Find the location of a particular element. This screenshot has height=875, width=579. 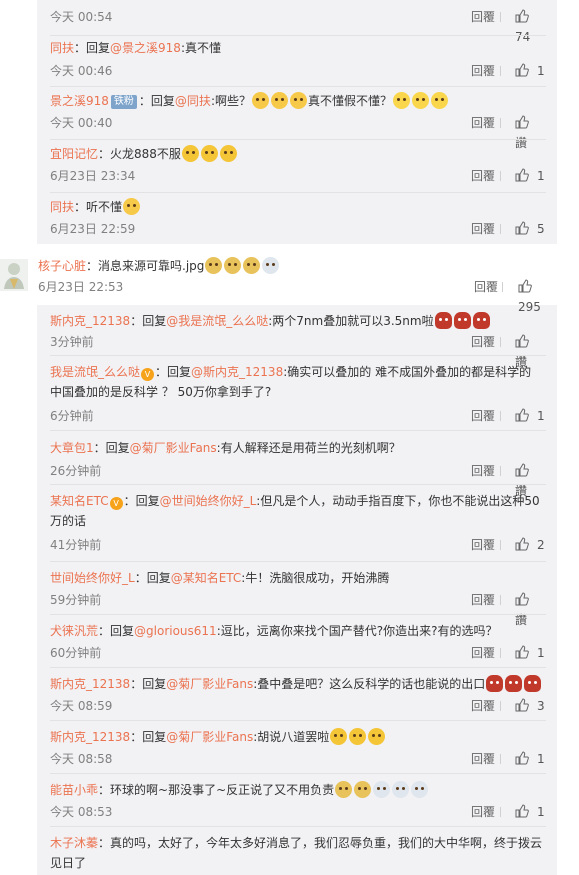

comment-meta: 26分钟前 回覆 讚 is located at coordinates (298, 479).